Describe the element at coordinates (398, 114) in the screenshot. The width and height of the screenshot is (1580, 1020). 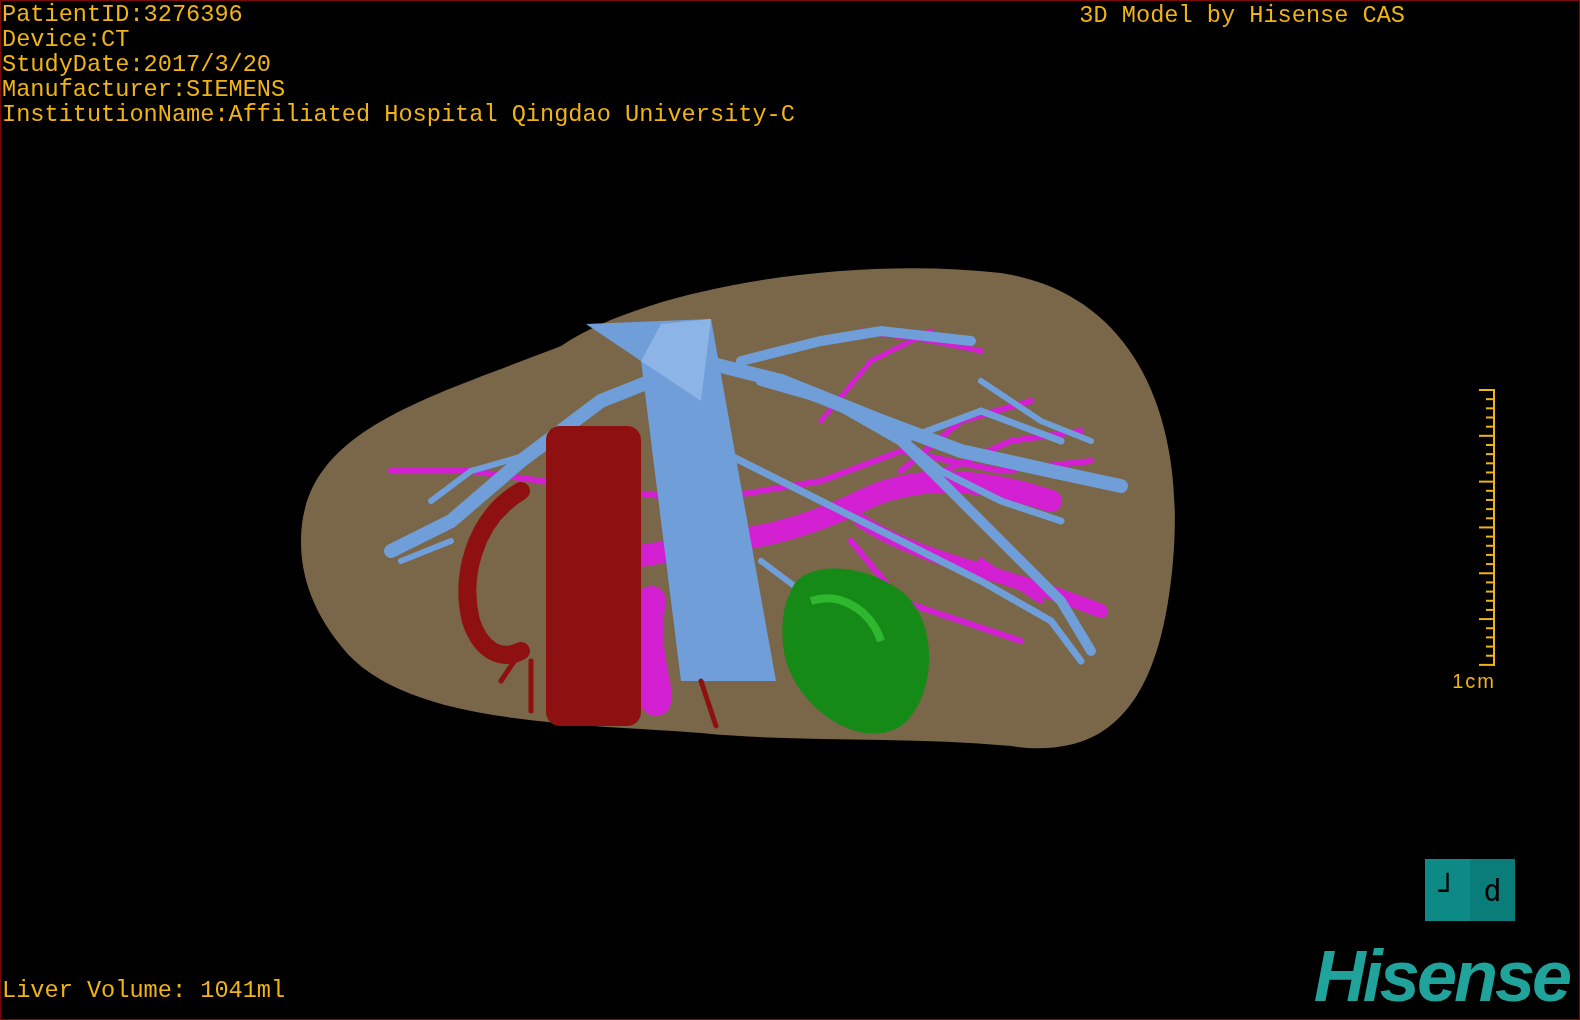
I see `study-info-line: InstitutionName:Affiliated Hospital Qingdao University-C` at that location.